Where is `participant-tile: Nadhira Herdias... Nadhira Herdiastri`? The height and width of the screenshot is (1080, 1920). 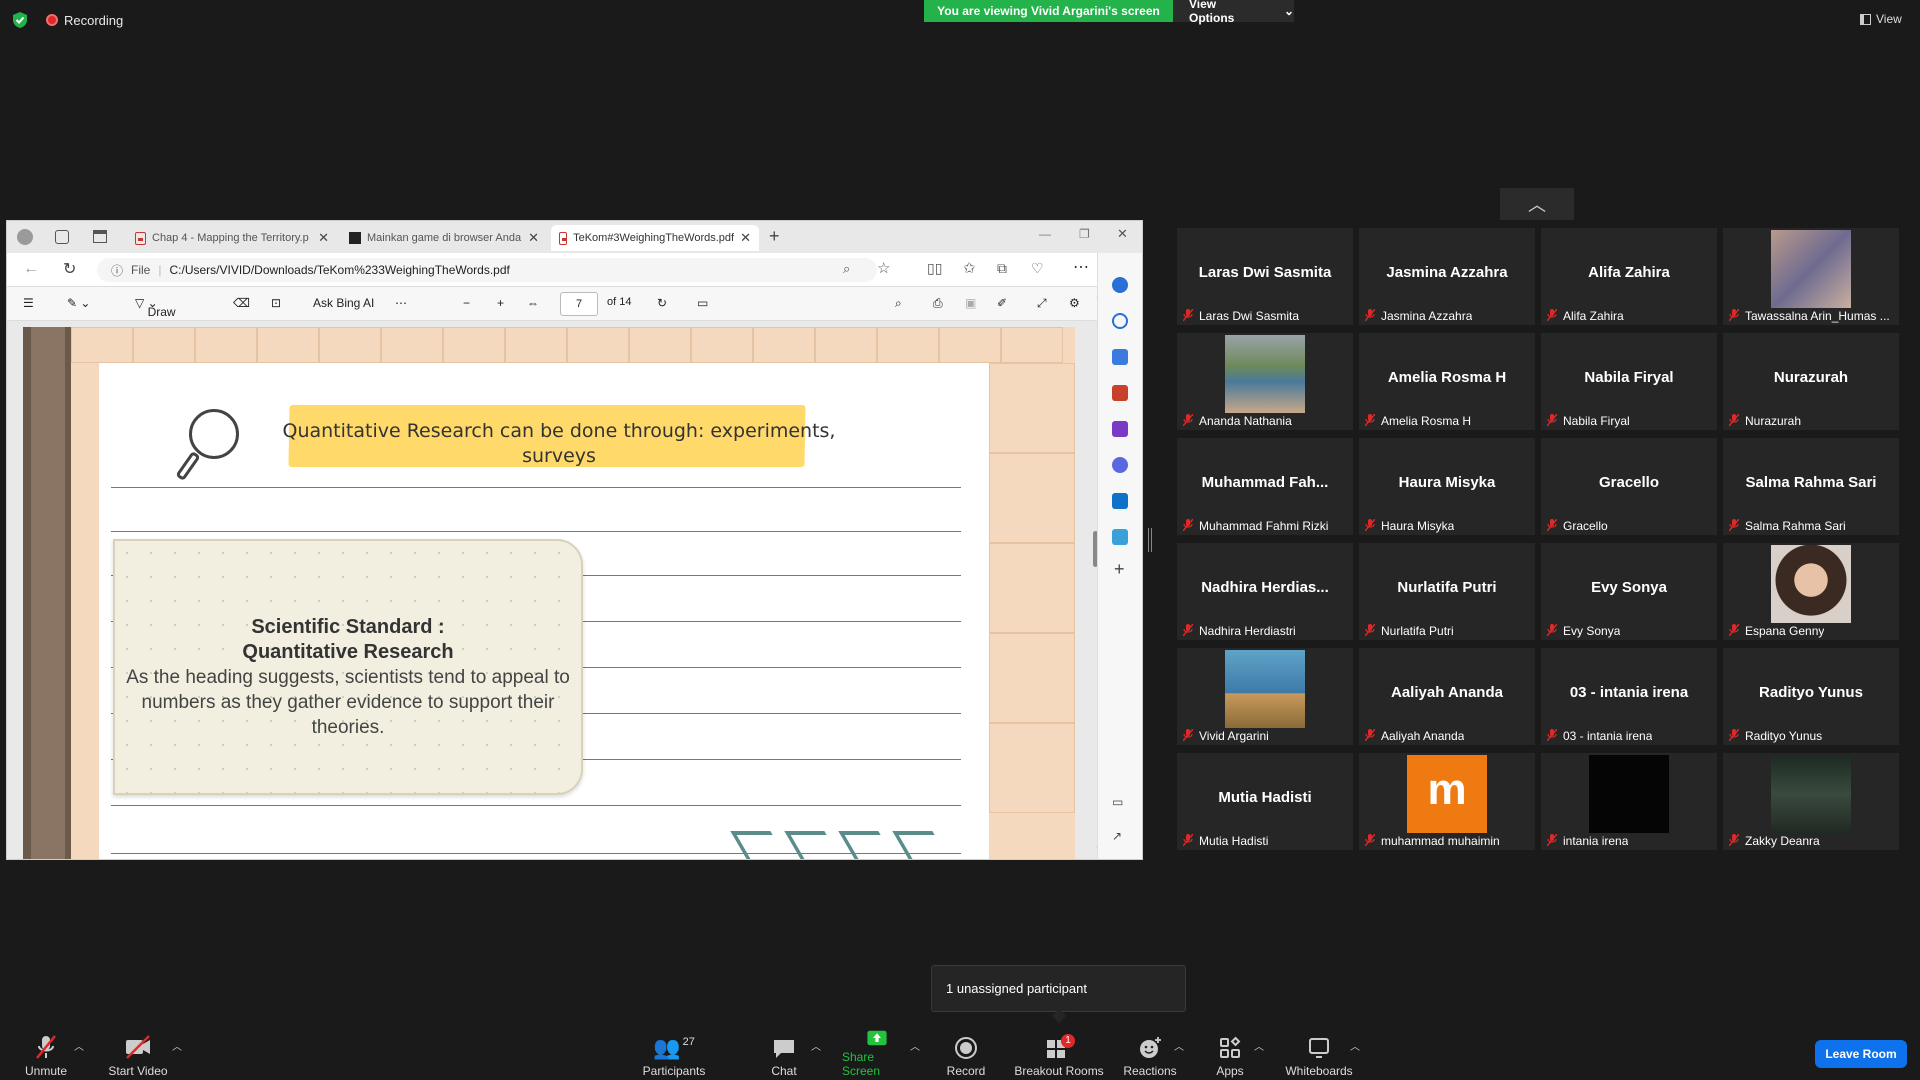
participant-tile: Nadhira Herdias... Nadhira Herdiastri is located at coordinates (1265, 591).